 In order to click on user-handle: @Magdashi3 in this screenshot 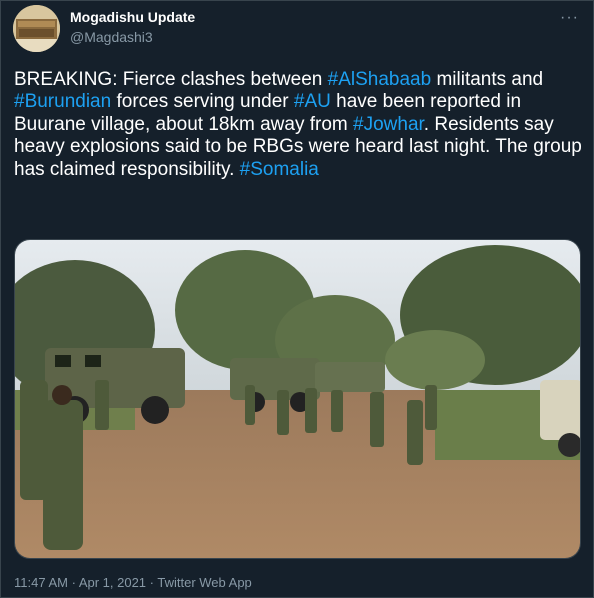, I will do `click(111, 37)`.